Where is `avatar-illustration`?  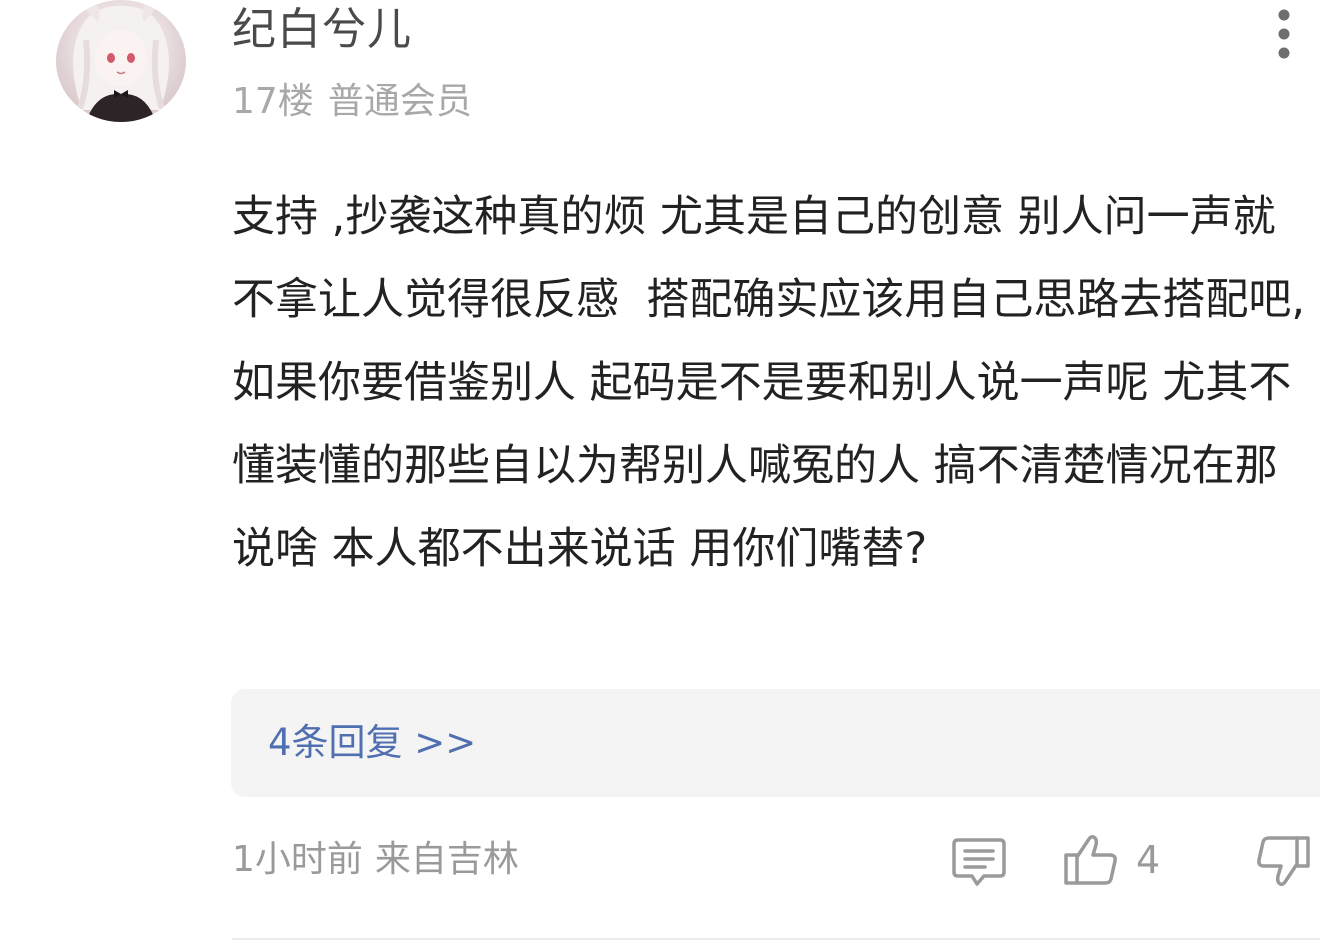
avatar-illustration is located at coordinates (121, 61).